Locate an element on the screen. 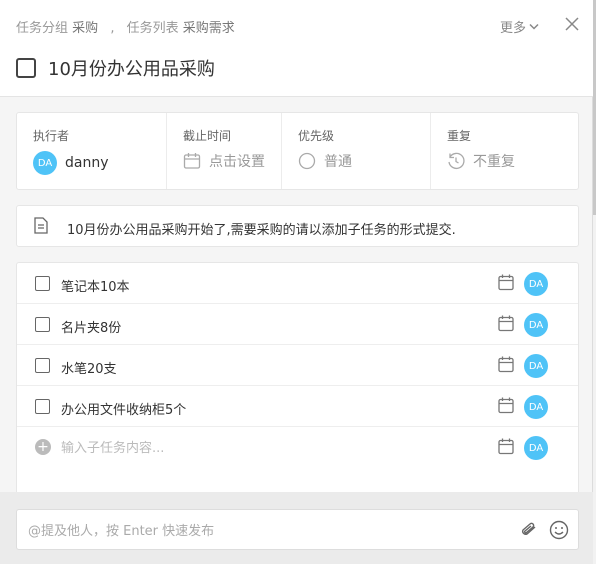 This screenshot has width=596, height=564. subtask-text: 办公用文件收纳柜5个 is located at coordinates (123, 408).